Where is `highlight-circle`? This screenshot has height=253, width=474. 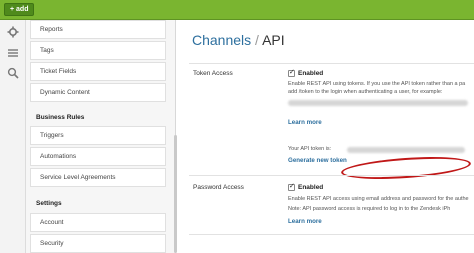 highlight-circle is located at coordinates (406, 168).